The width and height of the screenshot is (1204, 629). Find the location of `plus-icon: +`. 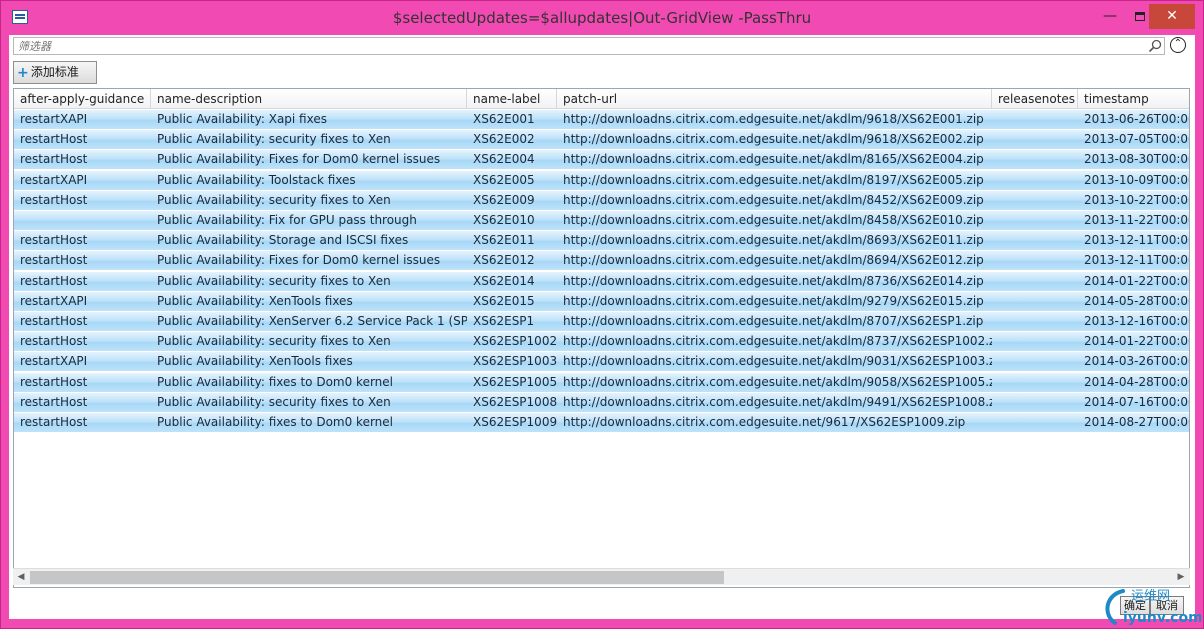

plus-icon: + is located at coordinates (23, 73).